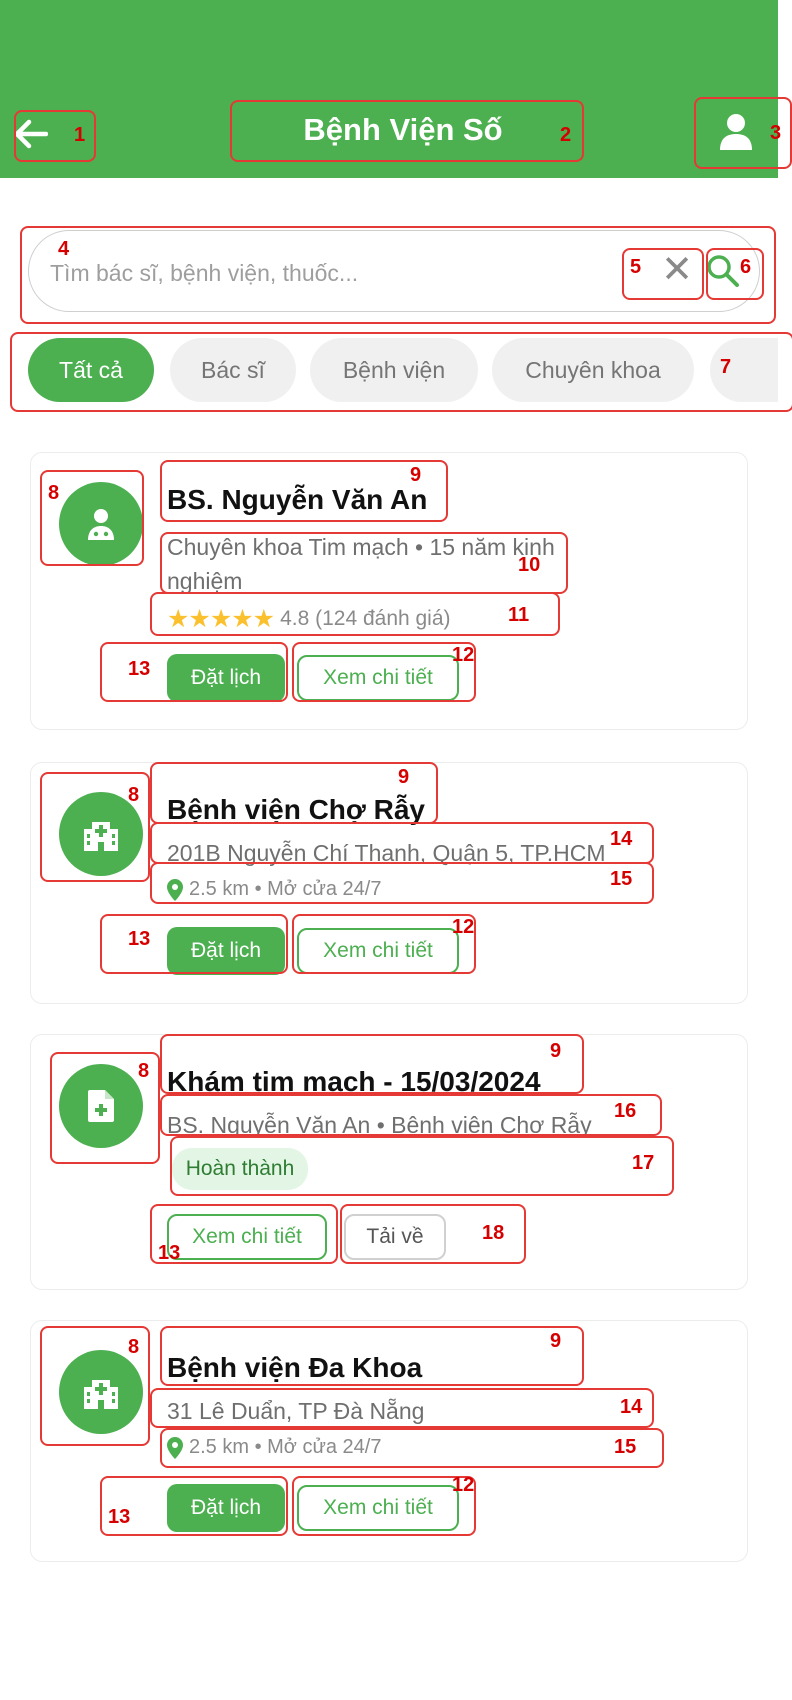 This screenshot has height=1700, width=792. I want to click on search-icon, so click(723, 271).